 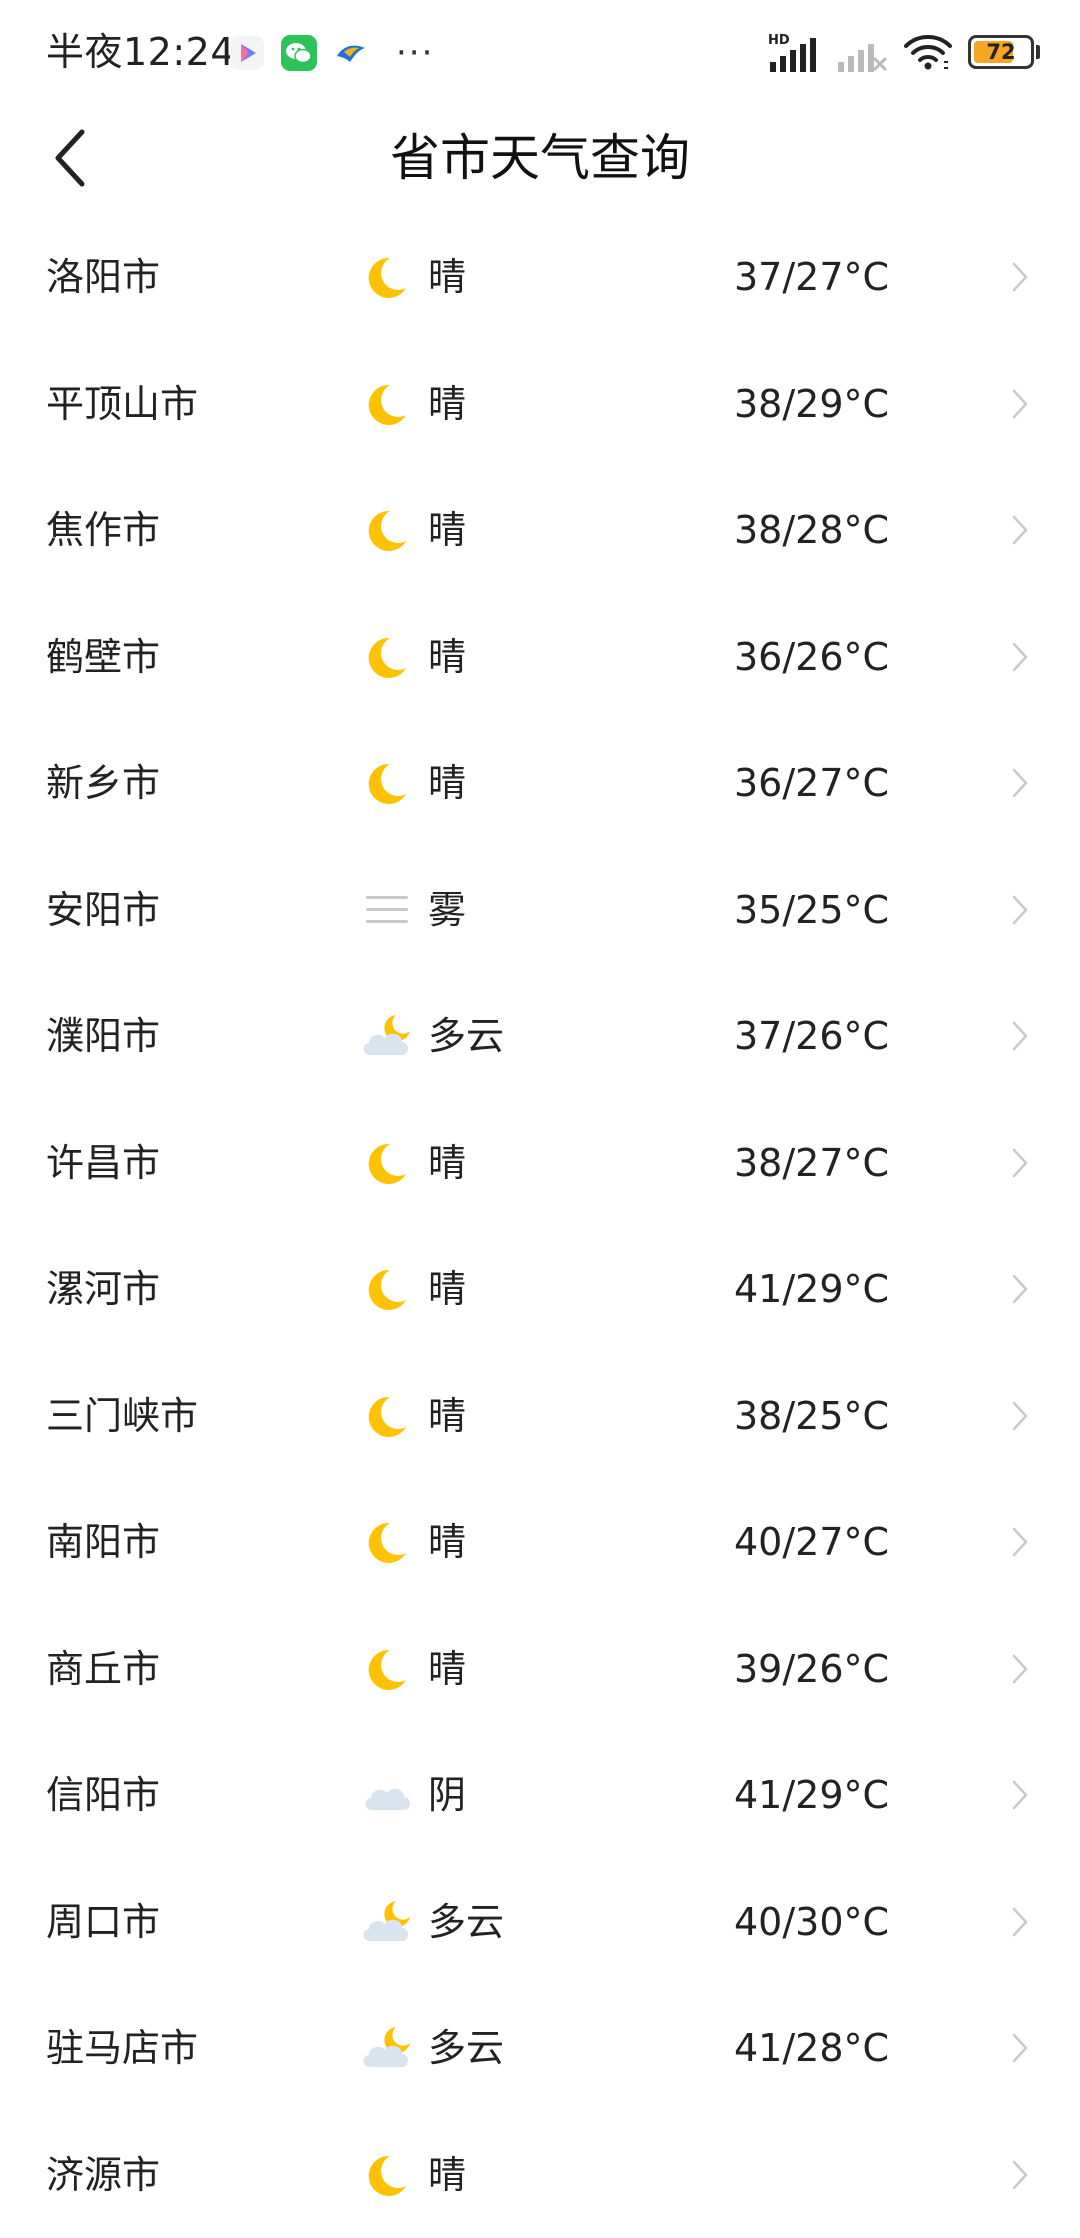 I want to click on city-name: 驻马店市, so click(x=122, y=2048).